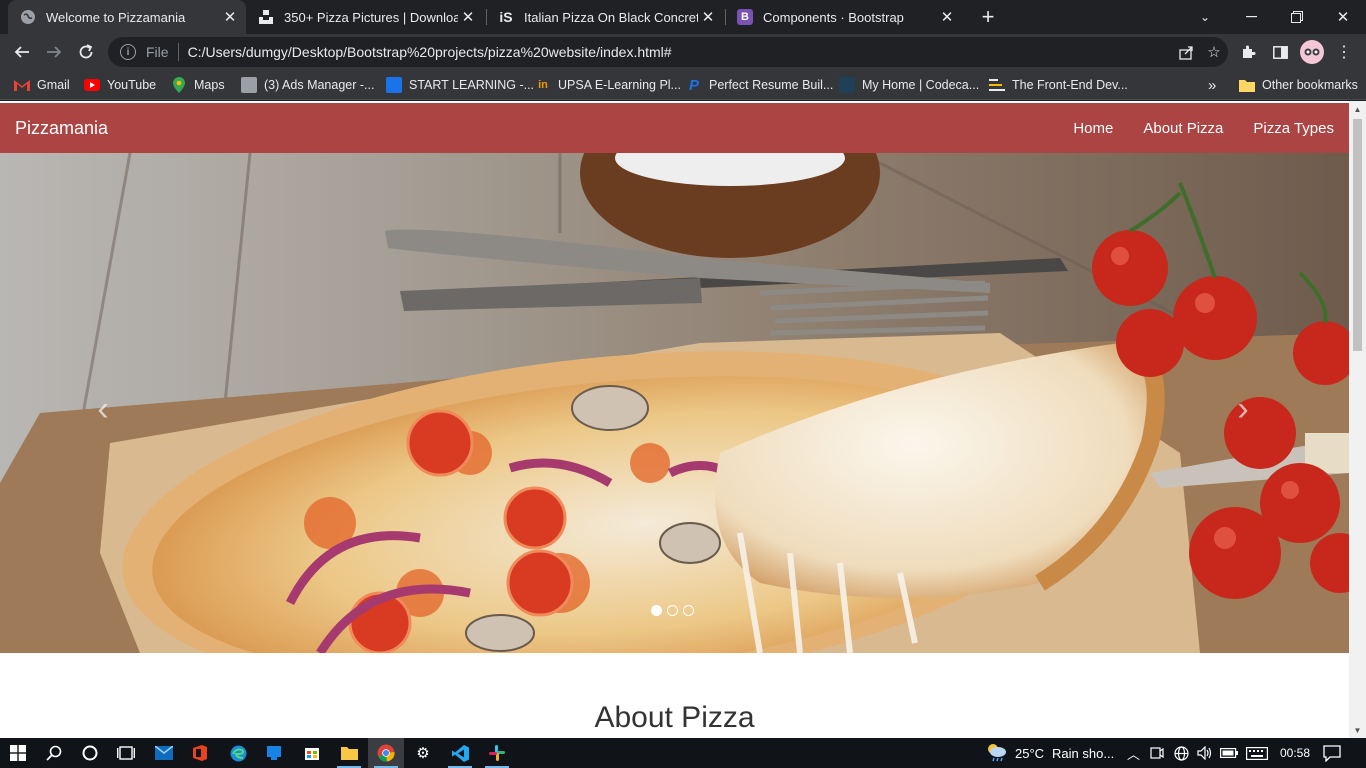 The height and width of the screenshot is (768, 1366). I want to click on vscode-icon, so click(460, 753).